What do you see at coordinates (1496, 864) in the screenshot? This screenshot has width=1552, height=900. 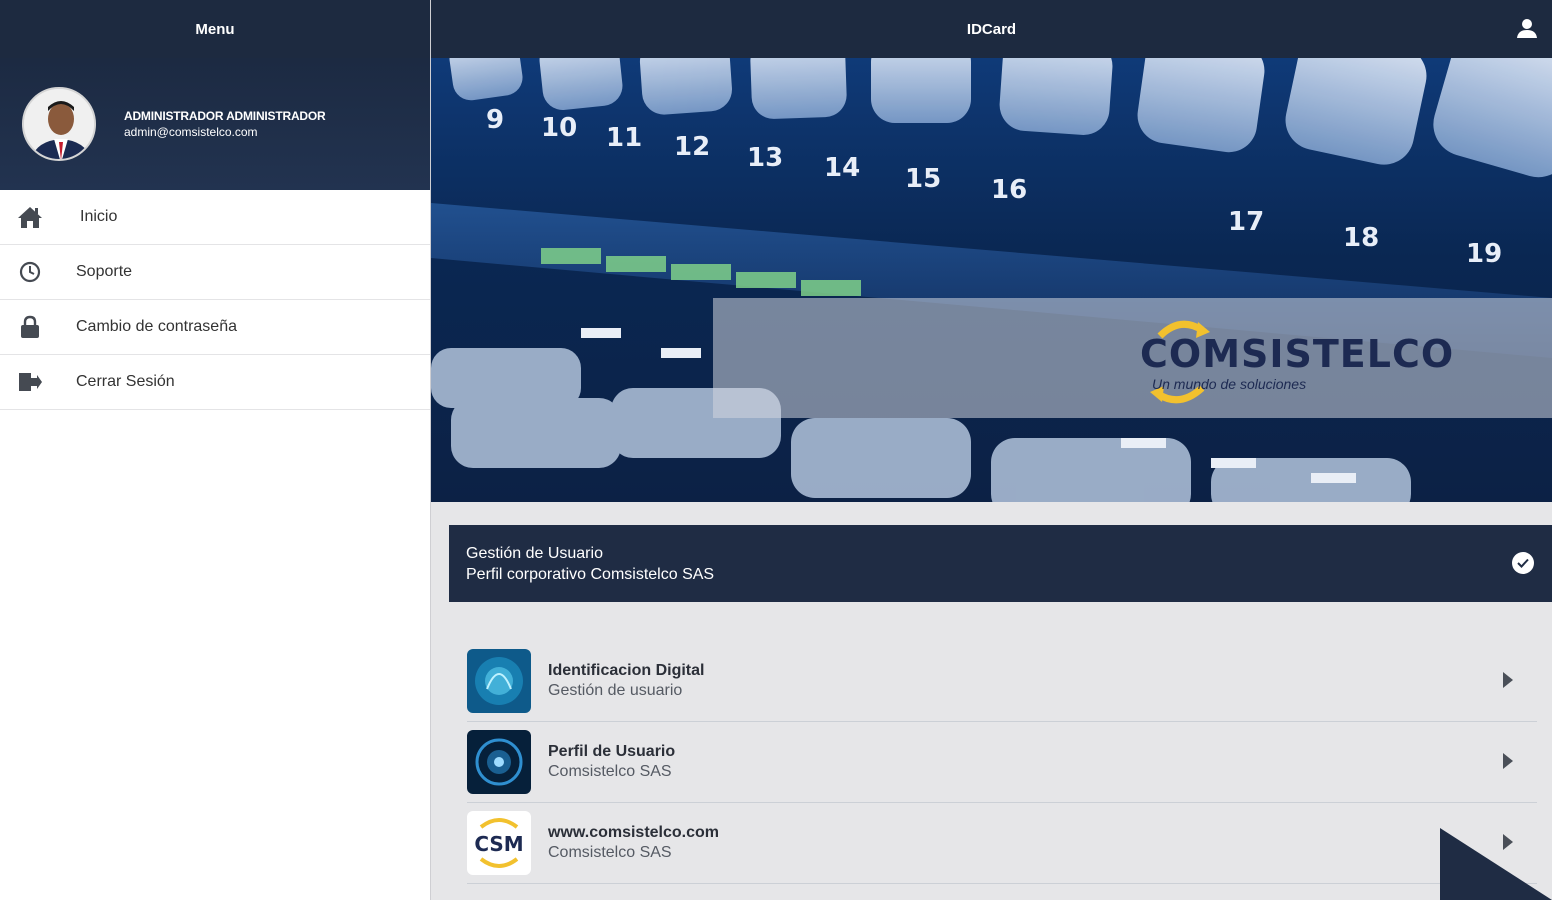 I see `corner-decoration` at bounding box center [1496, 864].